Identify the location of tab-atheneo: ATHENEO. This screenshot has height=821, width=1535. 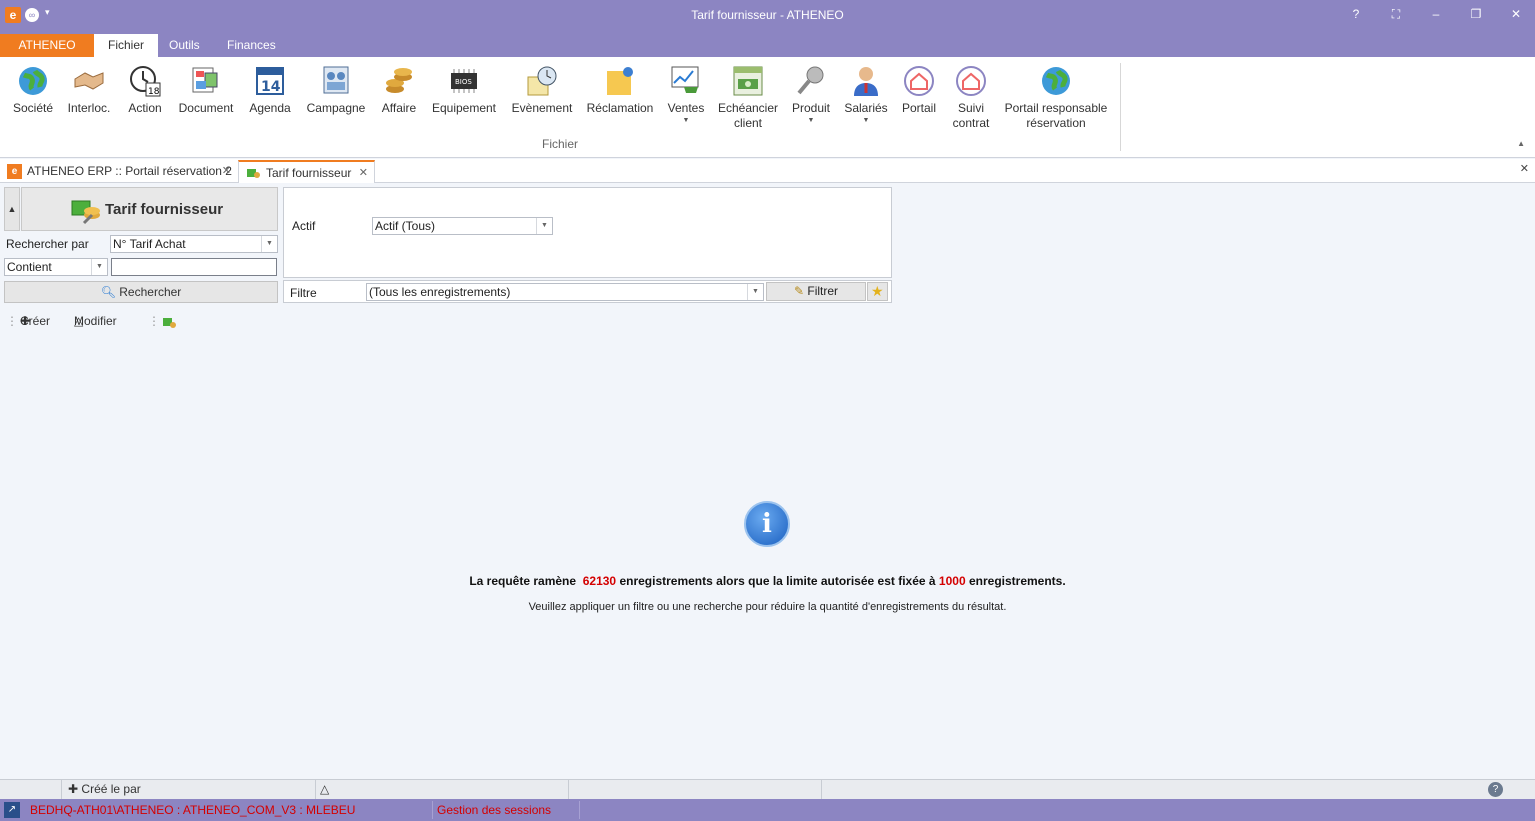
(47, 45).